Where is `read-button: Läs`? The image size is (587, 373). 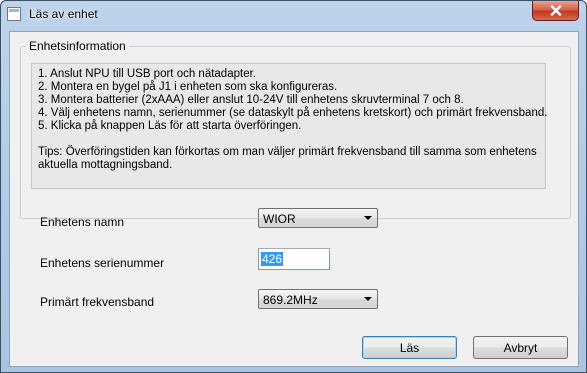
read-button: Läs is located at coordinates (409, 347).